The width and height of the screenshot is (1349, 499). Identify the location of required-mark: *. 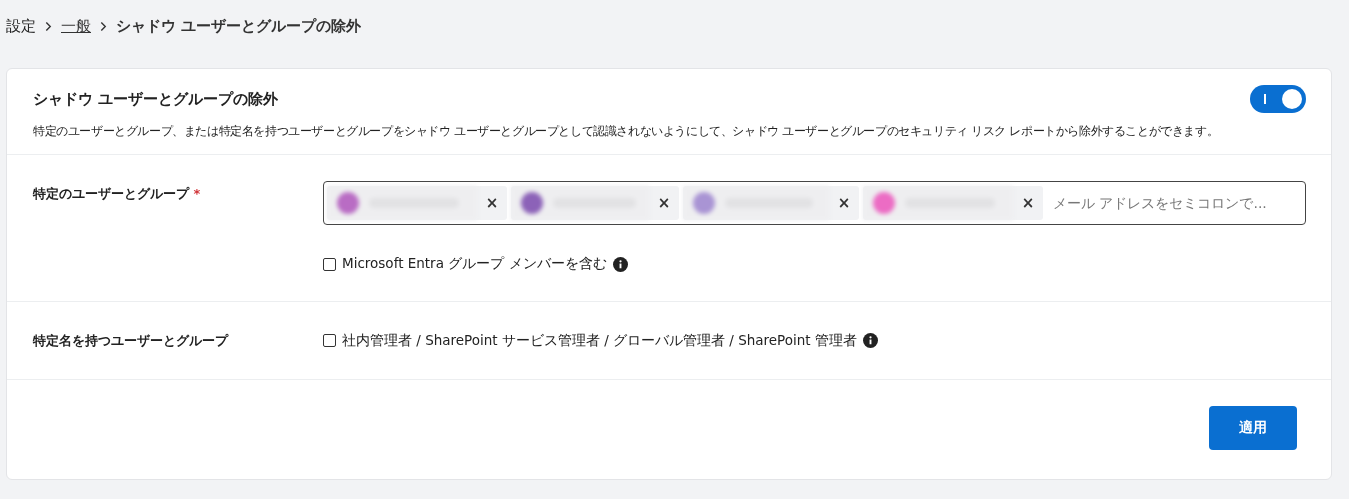
(197, 193).